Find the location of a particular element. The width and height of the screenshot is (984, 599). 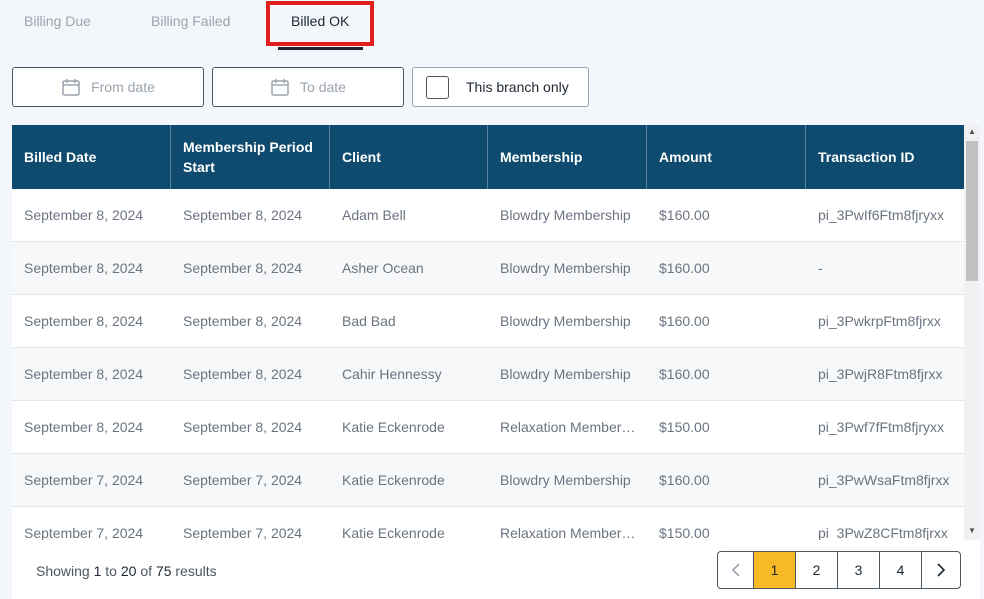

transaction-id-cell: pi_3PwWsaFtm8fjrxx is located at coordinates (884, 480).